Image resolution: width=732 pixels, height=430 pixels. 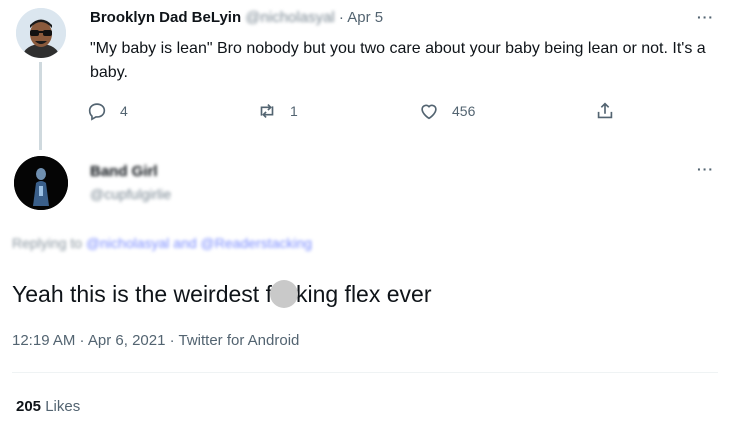 What do you see at coordinates (363, 294) in the screenshot?
I see `reply-text-after-censor: king flex ever` at bounding box center [363, 294].